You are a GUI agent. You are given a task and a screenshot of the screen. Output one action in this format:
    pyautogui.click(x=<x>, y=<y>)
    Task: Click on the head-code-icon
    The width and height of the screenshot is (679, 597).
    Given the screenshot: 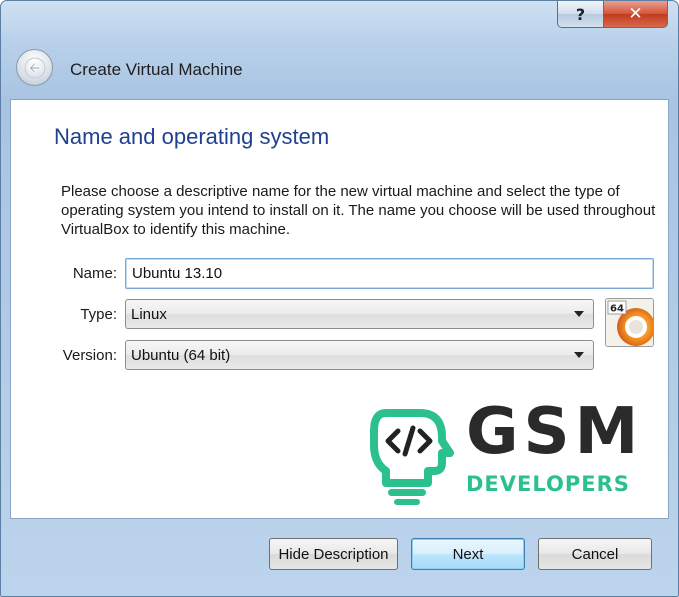 What is the action you would take?
    pyautogui.click(x=412, y=457)
    